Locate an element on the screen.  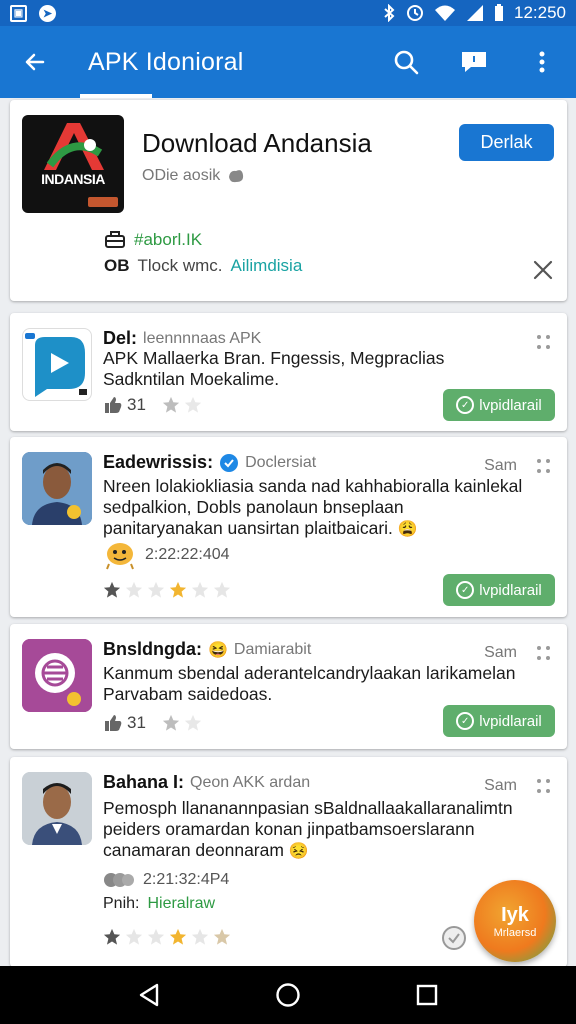
search-button is located at coordinates (406, 62).